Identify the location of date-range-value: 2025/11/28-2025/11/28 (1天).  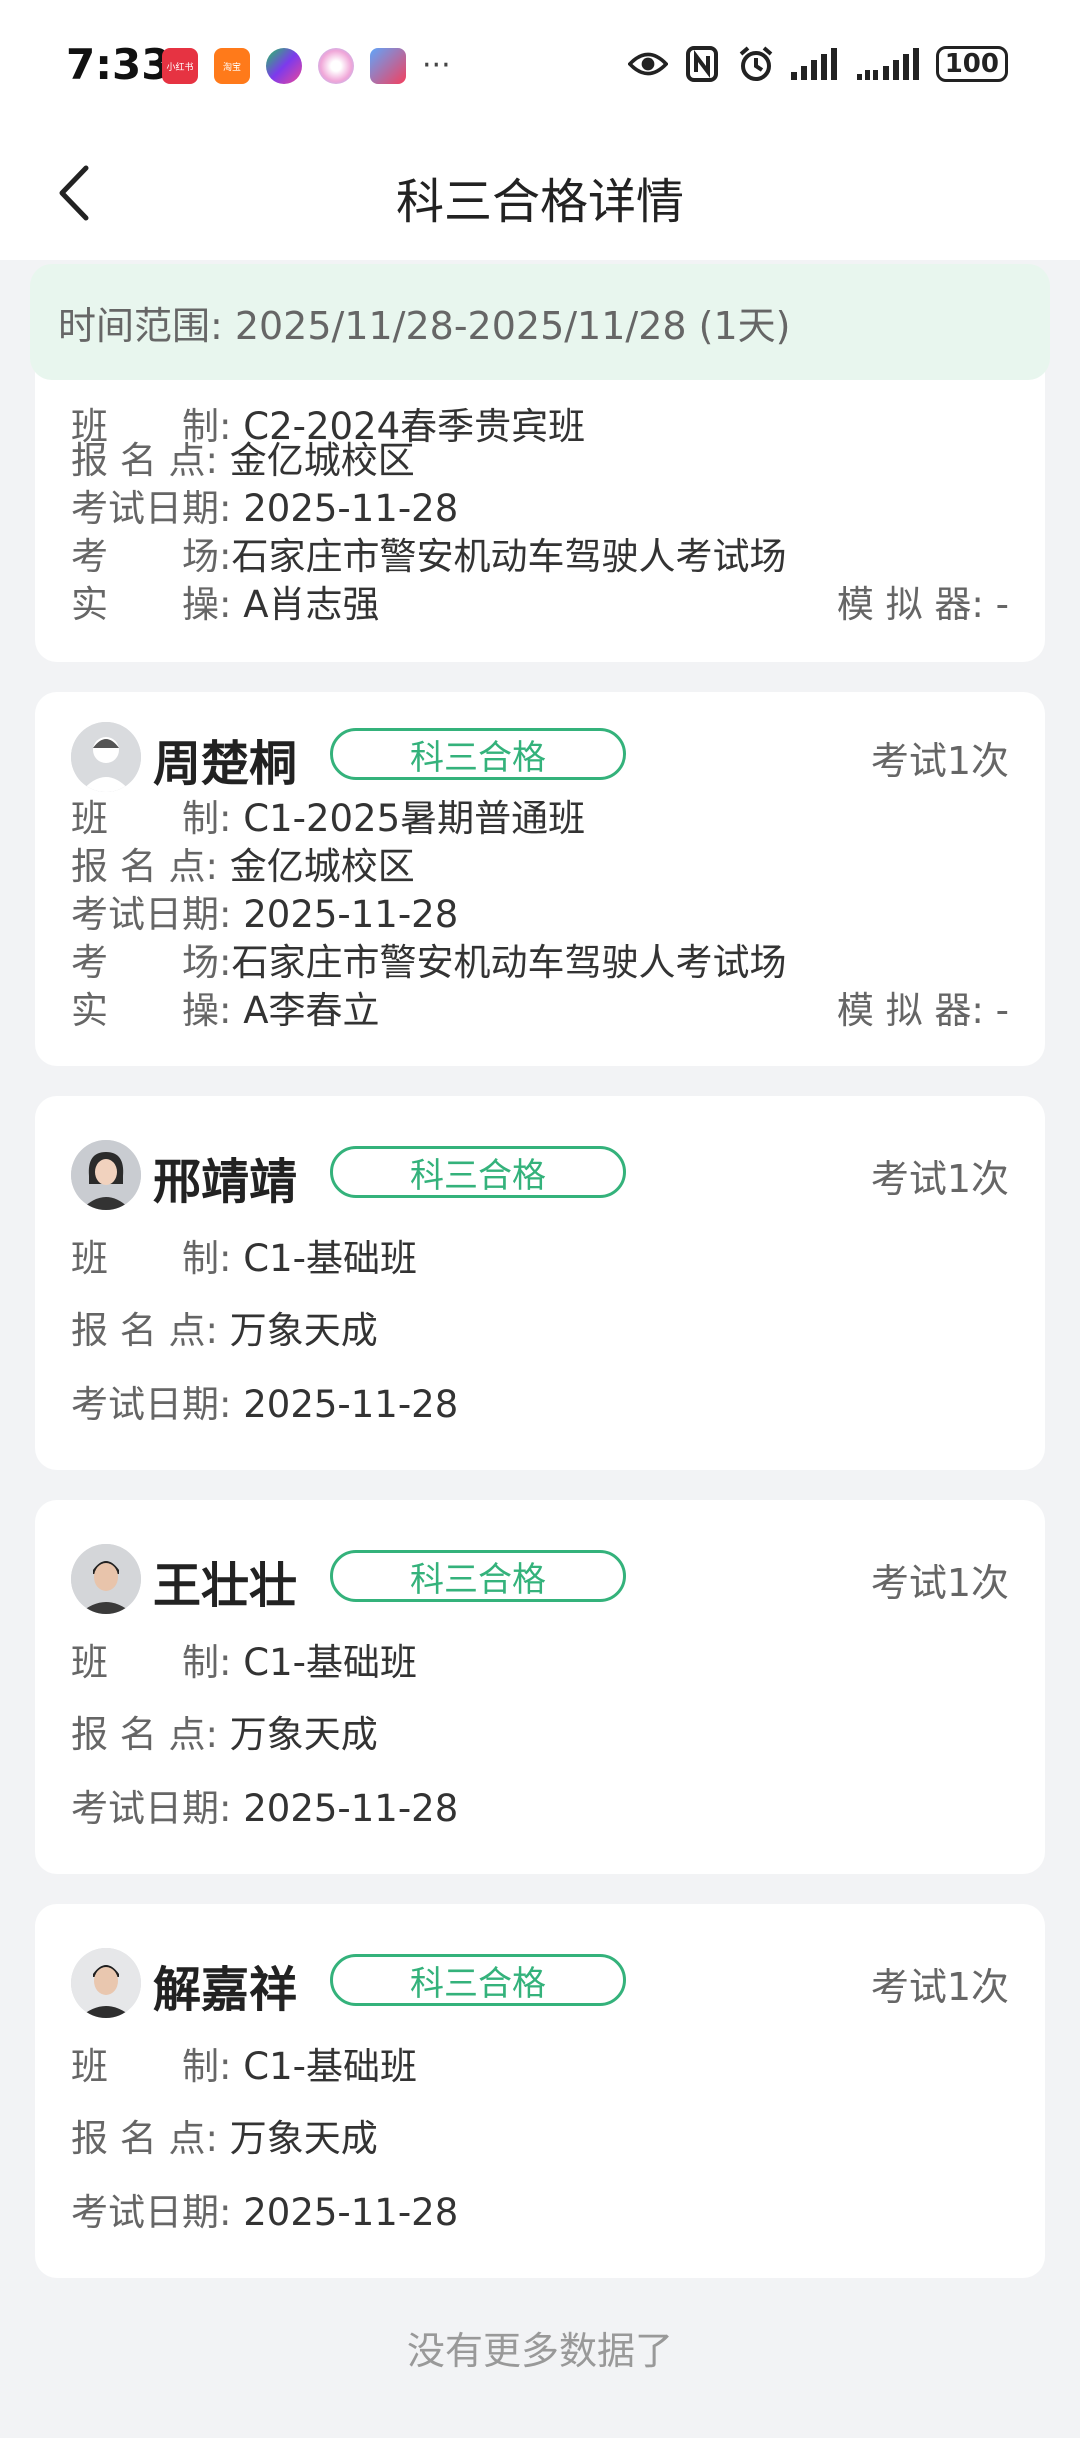
(512, 325).